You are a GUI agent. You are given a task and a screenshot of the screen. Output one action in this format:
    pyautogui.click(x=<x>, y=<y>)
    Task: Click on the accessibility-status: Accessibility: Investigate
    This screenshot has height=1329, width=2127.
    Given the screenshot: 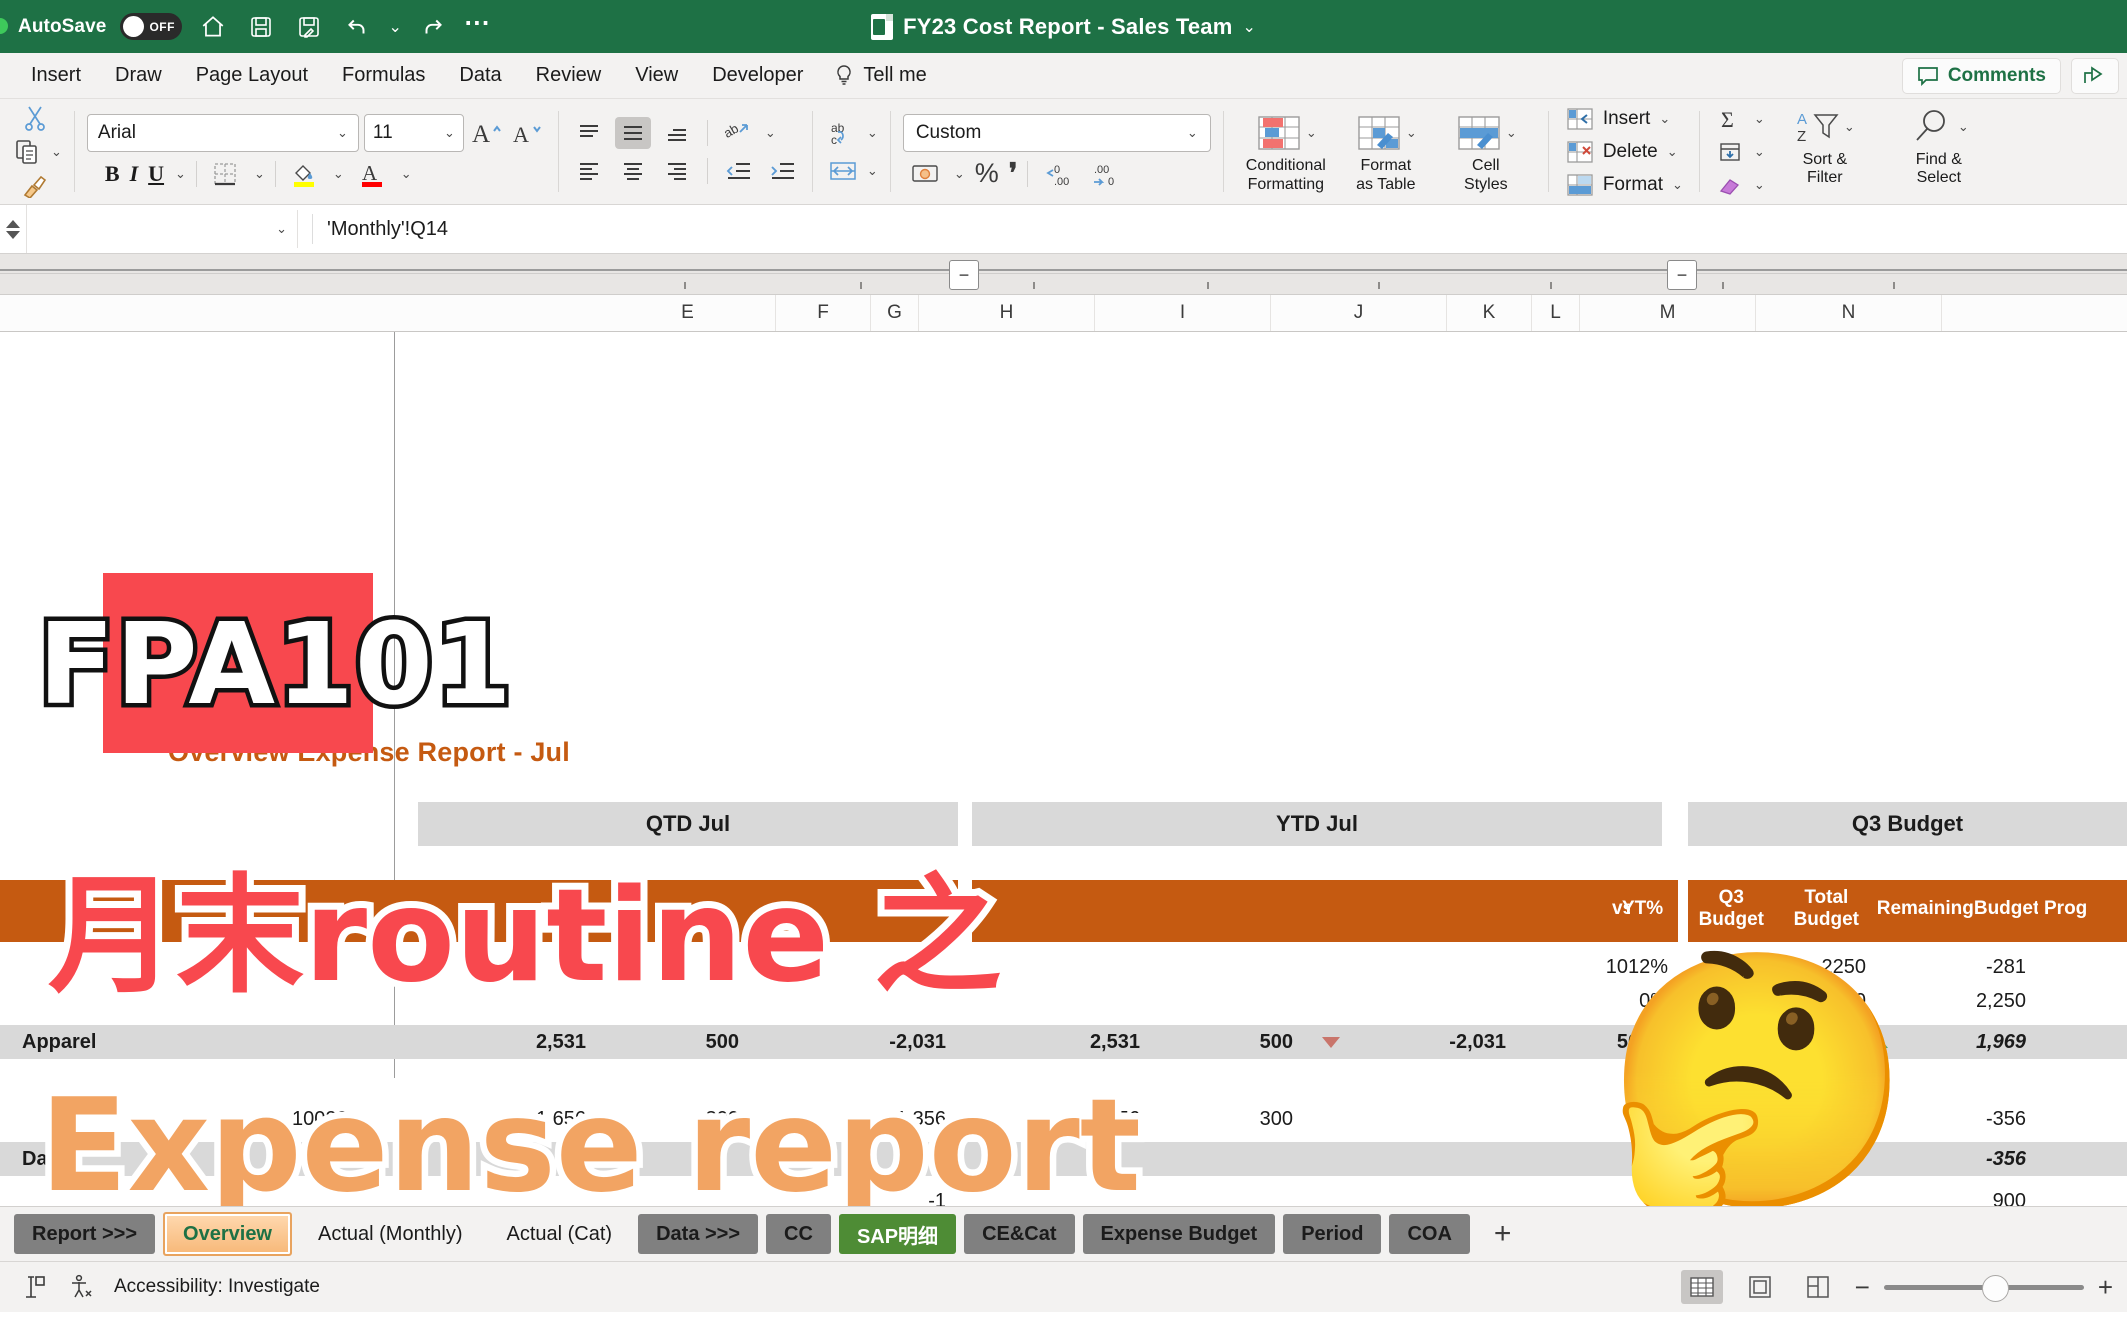 What is the action you would take?
    pyautogui.click(x=217, y=1287)
    